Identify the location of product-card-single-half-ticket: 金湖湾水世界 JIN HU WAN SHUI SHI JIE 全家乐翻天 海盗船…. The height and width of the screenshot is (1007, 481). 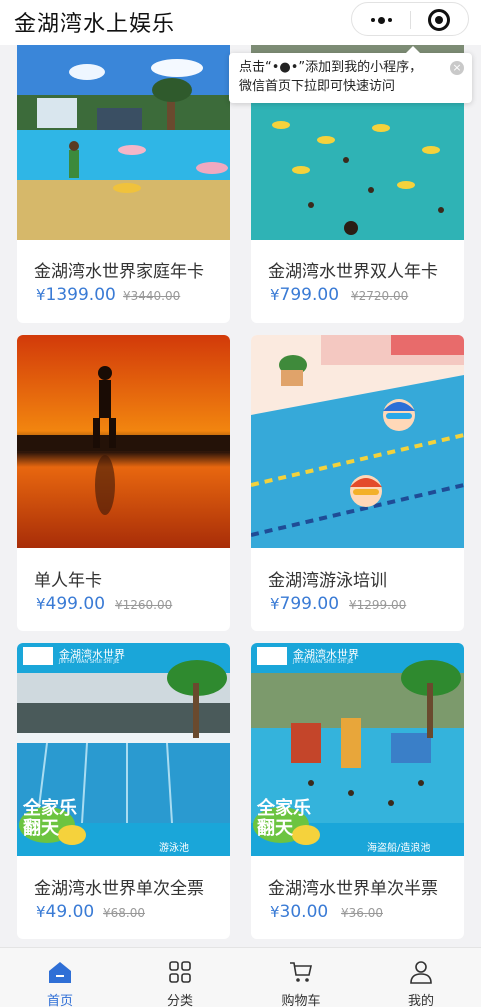
(357, 791).